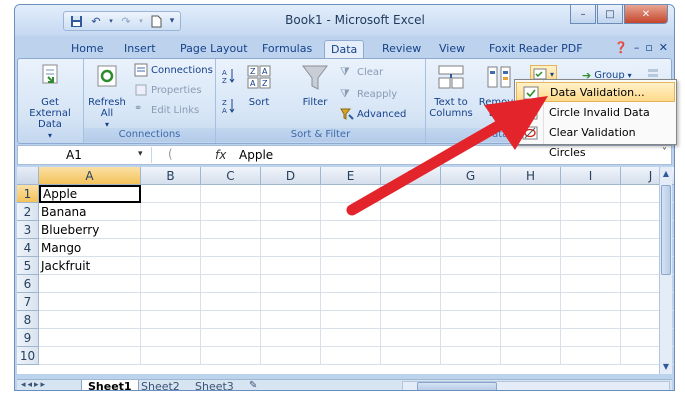 The width and height of the screenshot is (685, 394). I want to click on cell-d5, so click(291, 266).